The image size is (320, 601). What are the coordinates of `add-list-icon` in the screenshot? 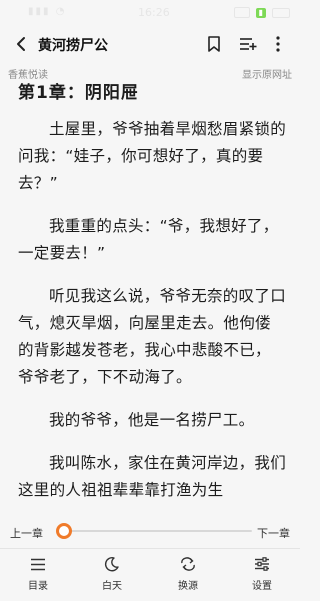 It's located at (248, 44).